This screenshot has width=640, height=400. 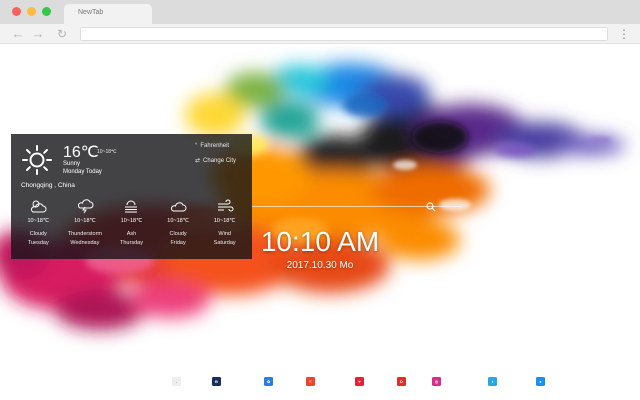 What do you see at coordinates (492, 381) in the screenshot?
I see `shortcut-8: t` at bounding box center [492, 381].